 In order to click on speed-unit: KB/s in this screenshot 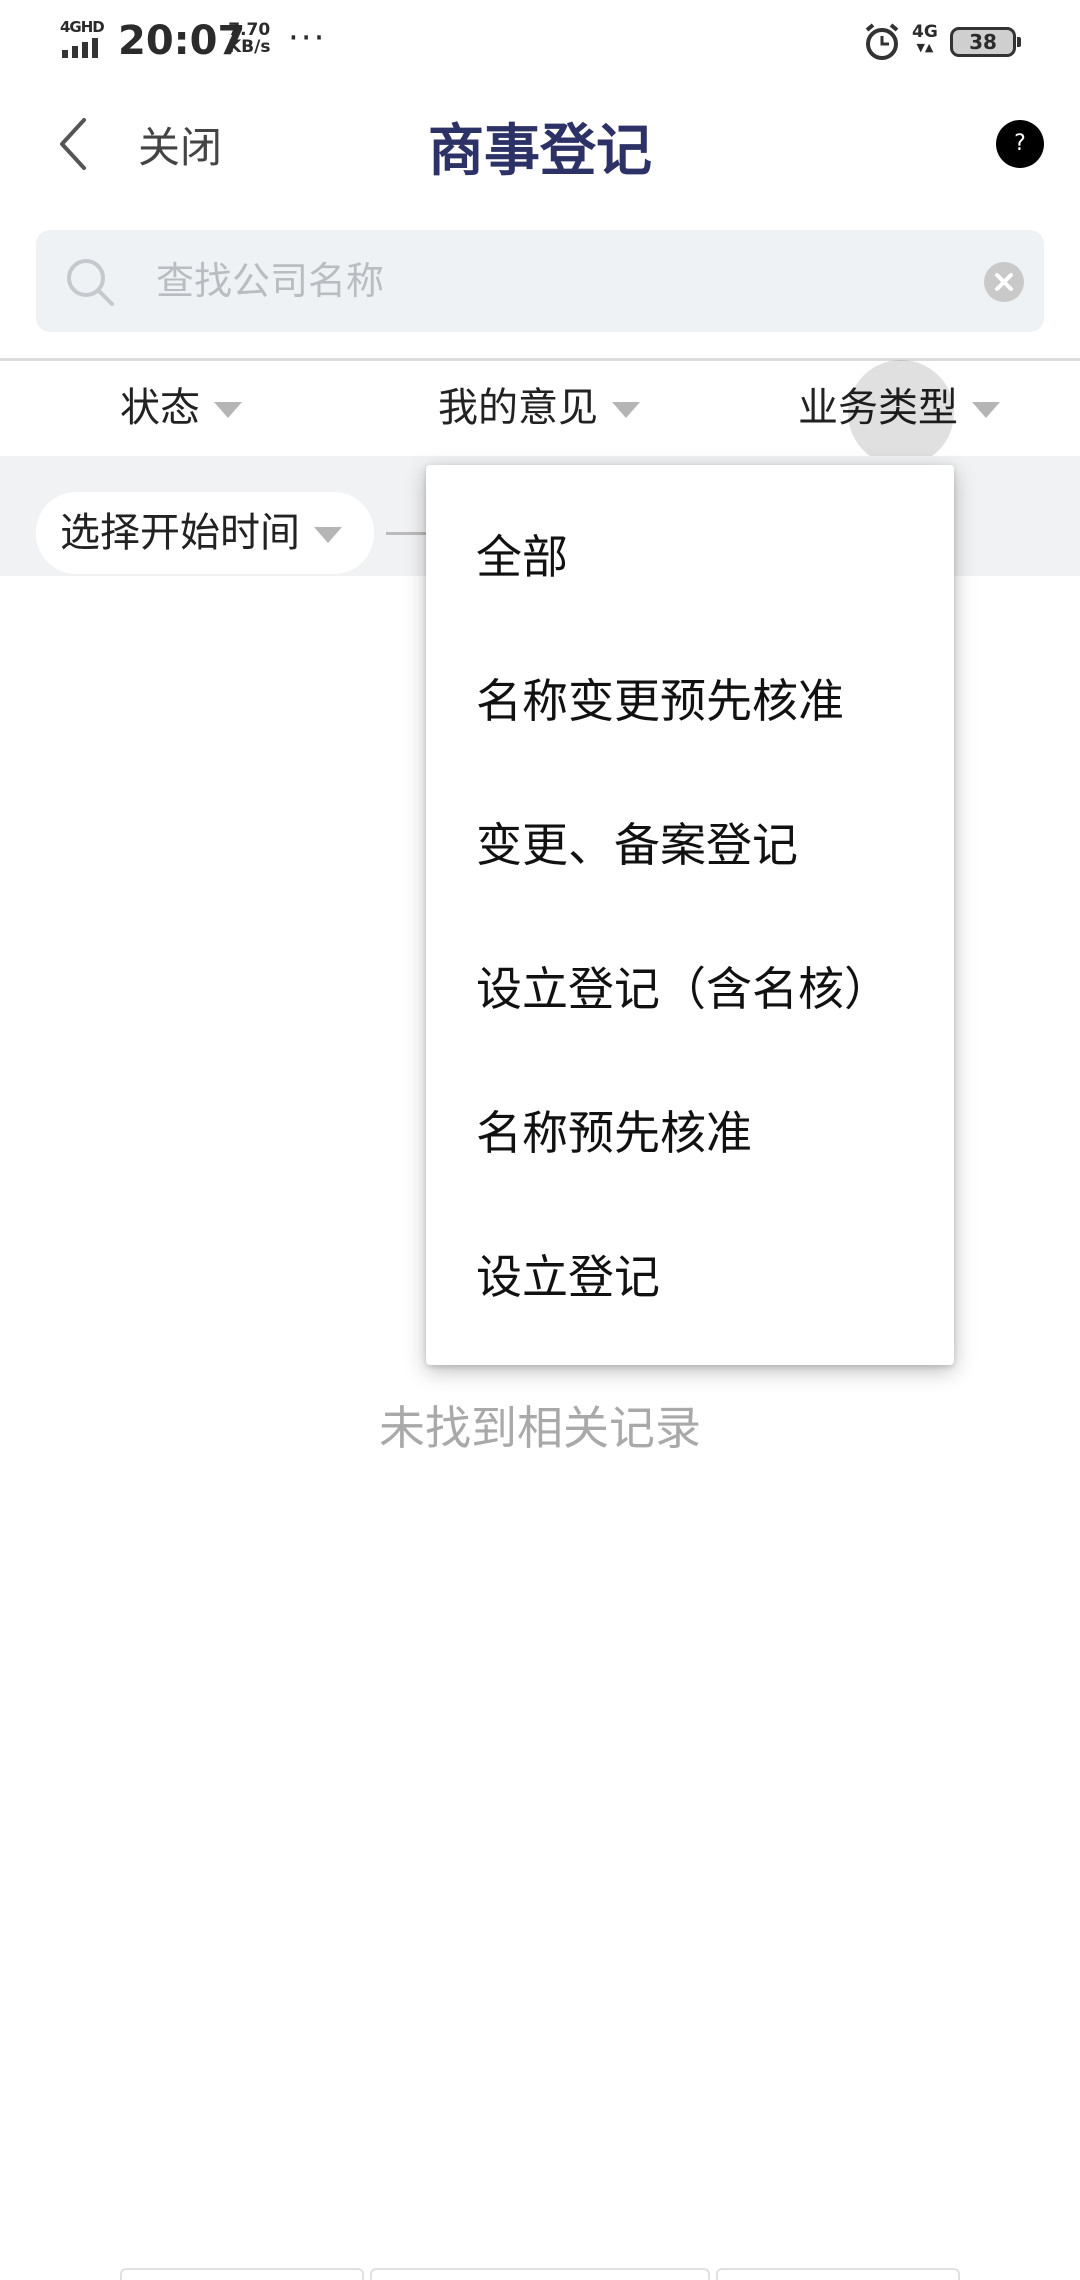, I will do `click(249, 47)`.